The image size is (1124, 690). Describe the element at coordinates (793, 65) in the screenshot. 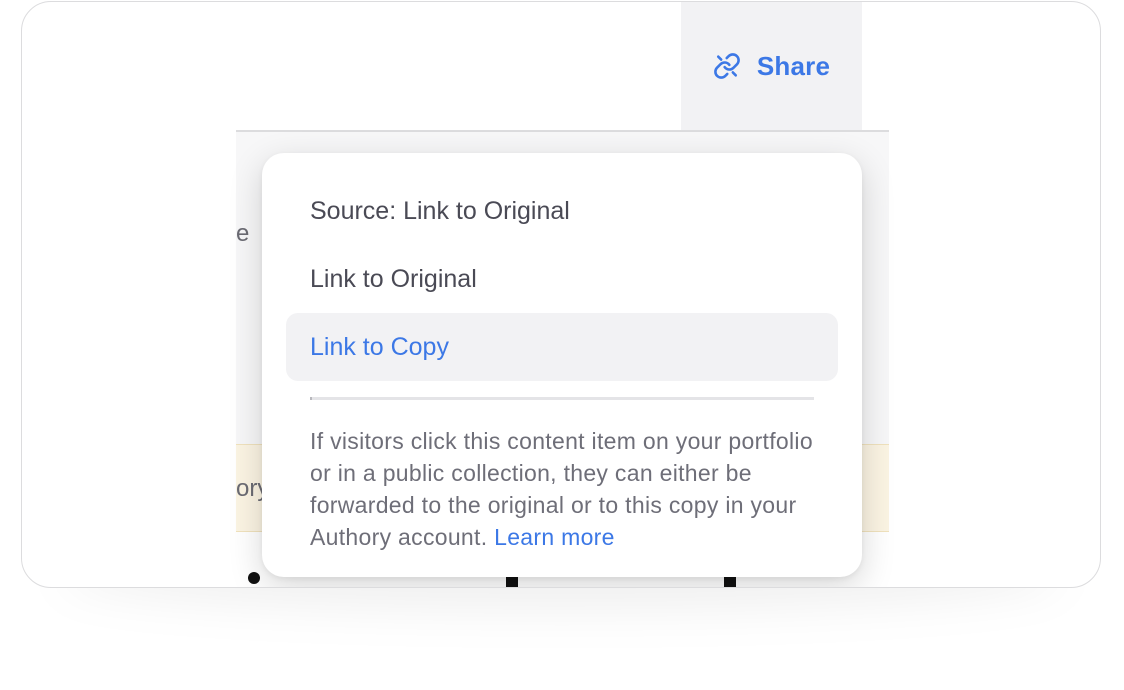

I see `share-label: Share` at that location.